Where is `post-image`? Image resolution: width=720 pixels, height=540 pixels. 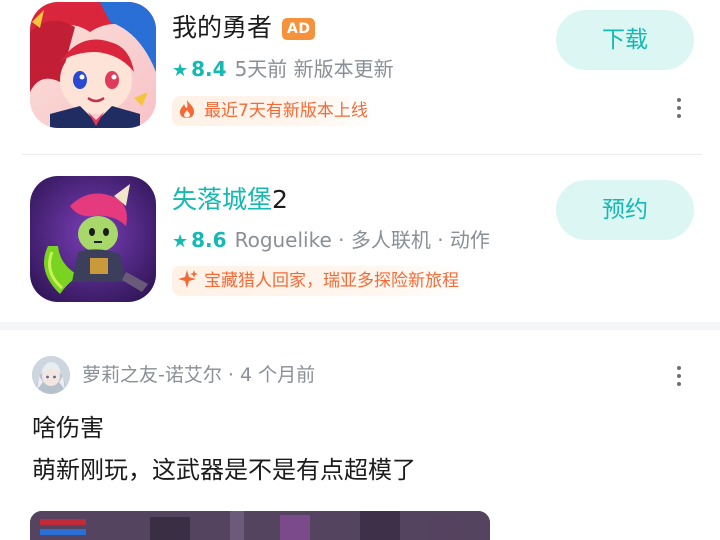
post-image is located at coordinates (260, 525).